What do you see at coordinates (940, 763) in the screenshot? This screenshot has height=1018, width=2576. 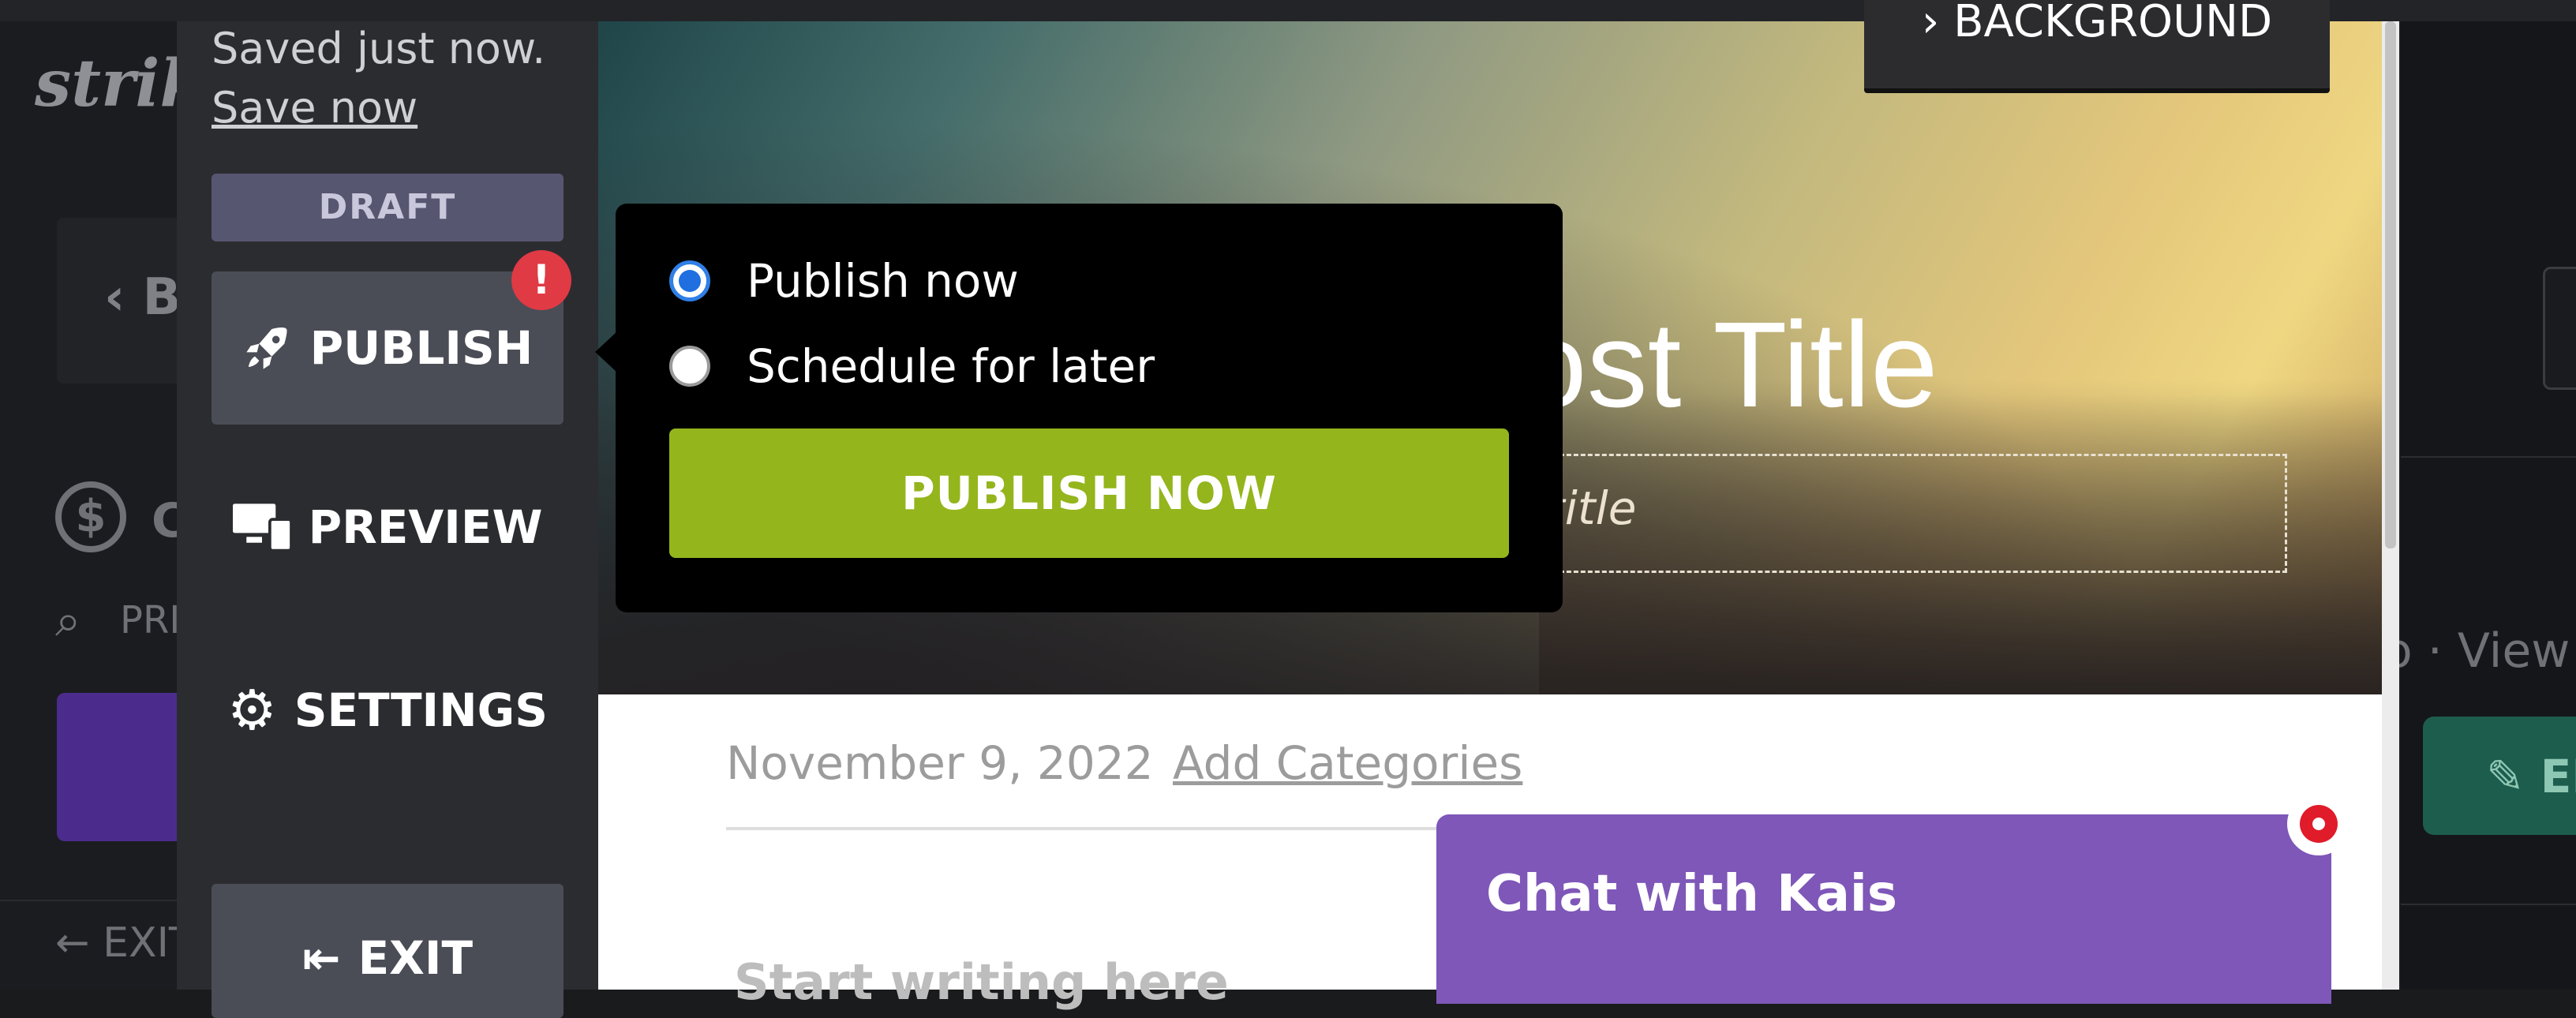 I see `post-date: November 9, 2022` at bounding box center [940, 763].